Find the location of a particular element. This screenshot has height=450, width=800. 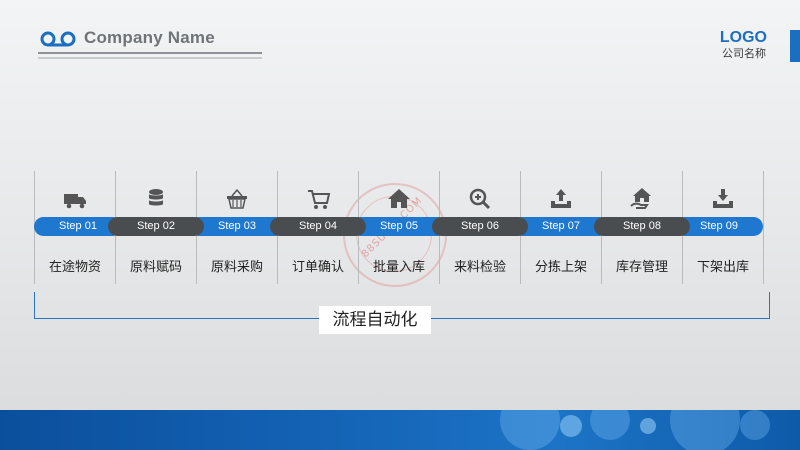

home-icon is located at coordinates (399, 199).